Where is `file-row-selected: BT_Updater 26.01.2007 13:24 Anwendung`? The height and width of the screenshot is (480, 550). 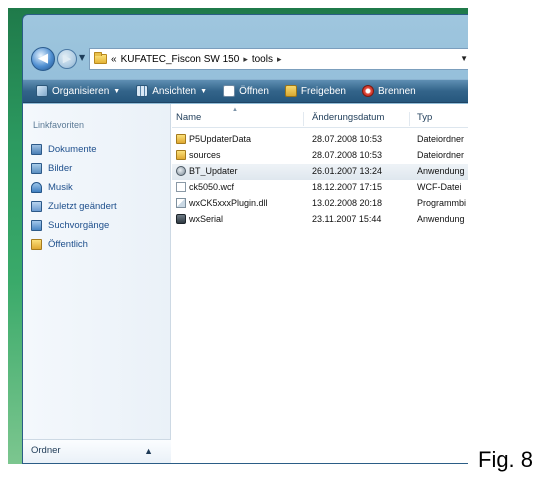 file-row-selected: BT_Updater 26.01.2007 13:24 Anwendung is located at coordinates (320, 172).